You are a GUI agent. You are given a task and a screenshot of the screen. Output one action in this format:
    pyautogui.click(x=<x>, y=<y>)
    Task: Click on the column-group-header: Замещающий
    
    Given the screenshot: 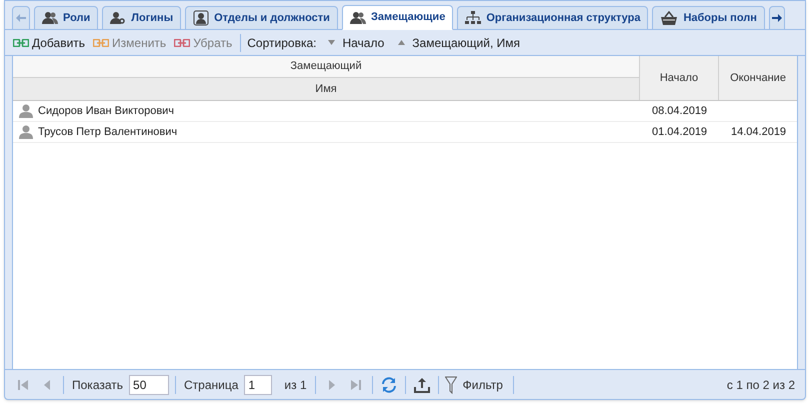 What is the action you would take?
    pyautogui.click(x=326, y=67)
    